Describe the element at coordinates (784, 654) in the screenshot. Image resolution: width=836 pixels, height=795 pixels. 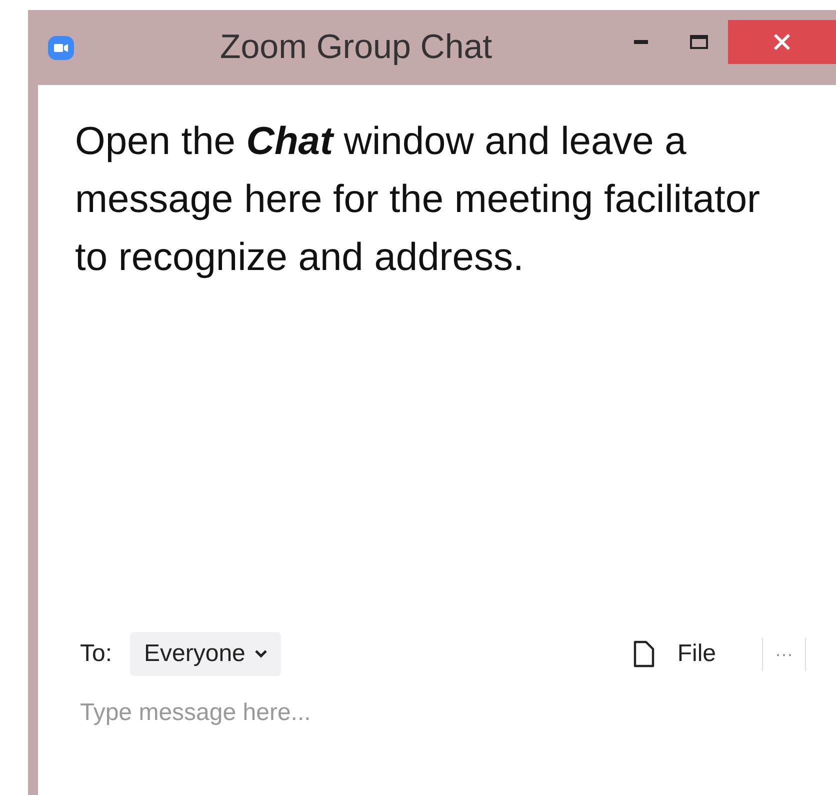
I see `more-button: ···` at that location.